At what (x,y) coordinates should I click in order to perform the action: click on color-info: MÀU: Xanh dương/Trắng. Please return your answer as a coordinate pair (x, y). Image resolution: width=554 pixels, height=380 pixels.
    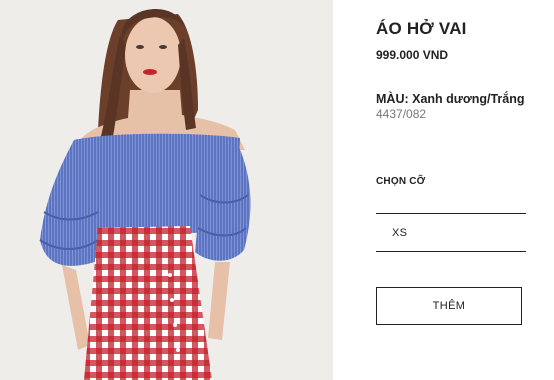
    Looking at the image, I should click on (450, 99).